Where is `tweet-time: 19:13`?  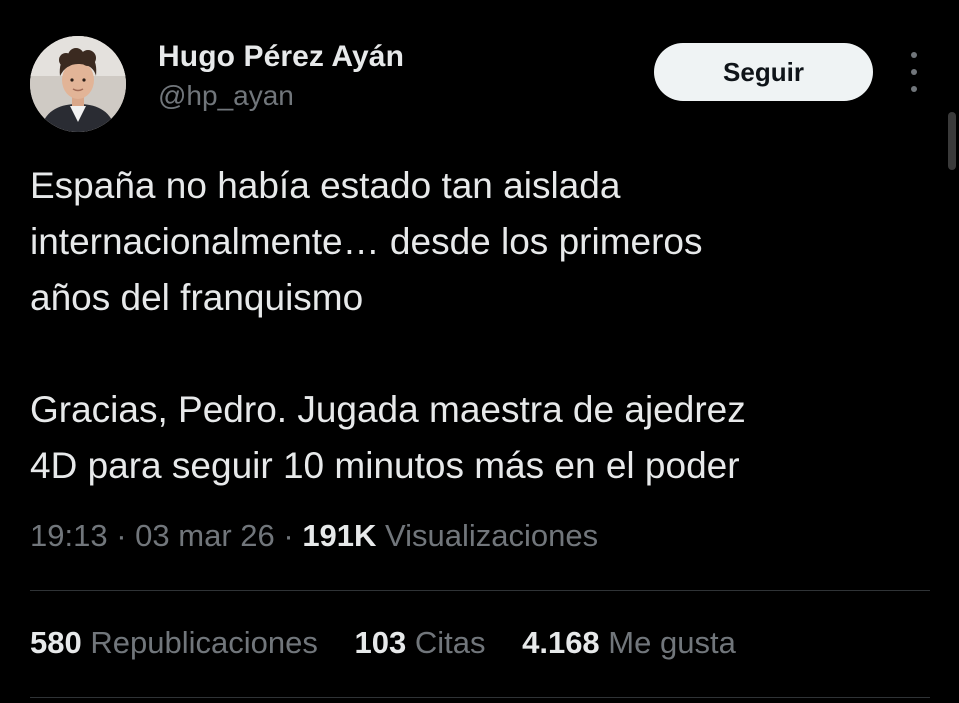
tweet-time: 19:13 is located at coordinates (69, 535).